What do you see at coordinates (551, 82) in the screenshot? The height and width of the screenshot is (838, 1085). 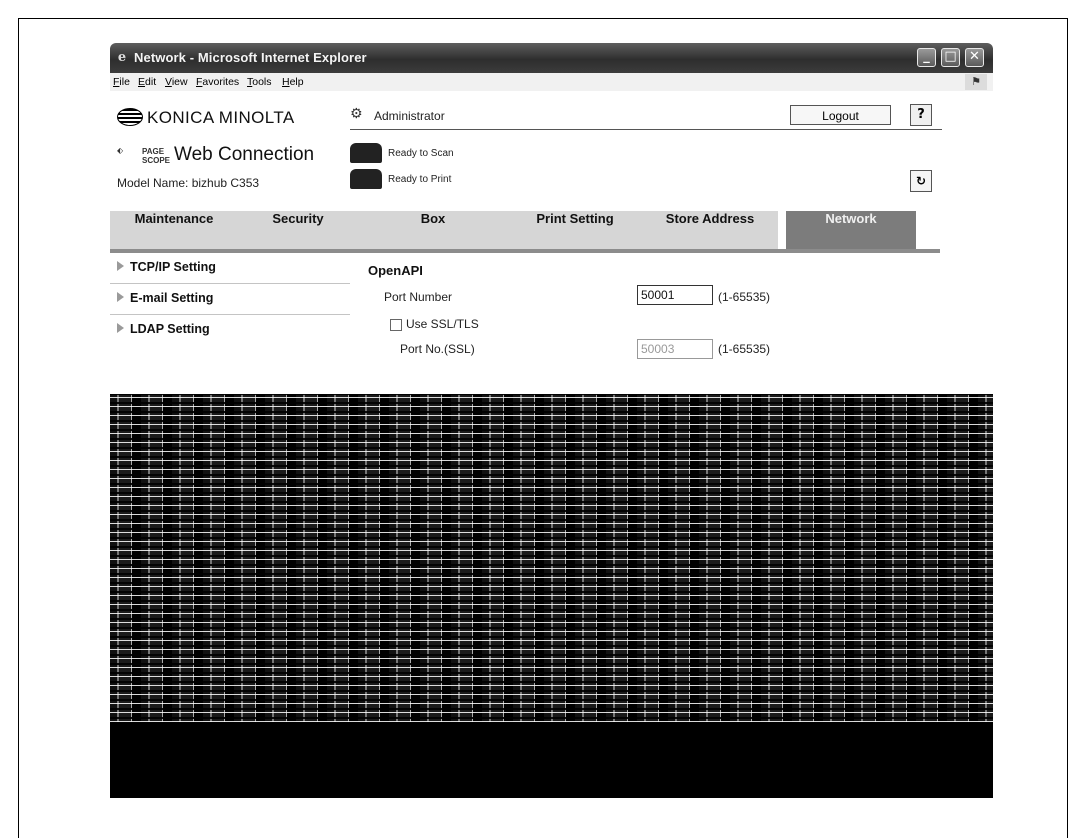 I see `menu-bar: File Edit View Favorites Tools Help ⚑` at bounding box center [551, 82].